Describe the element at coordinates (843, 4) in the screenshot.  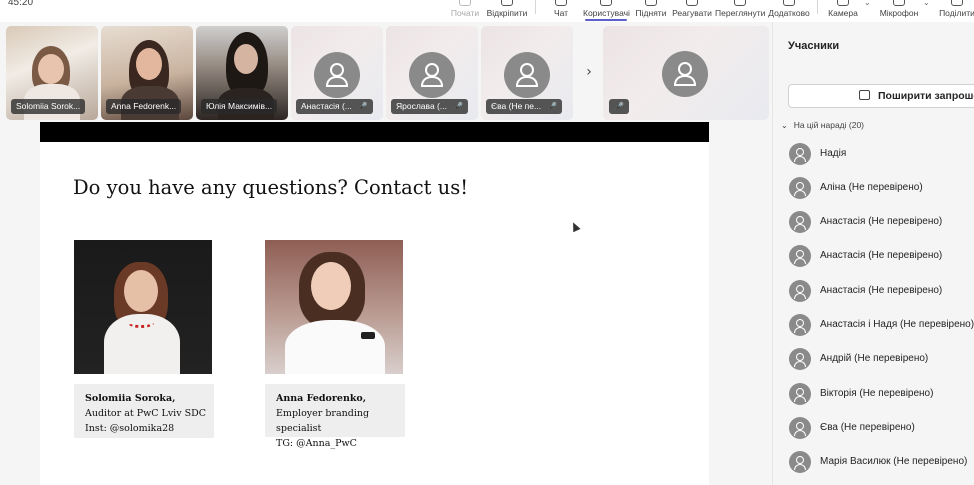
I see `camera-icon` at that location.